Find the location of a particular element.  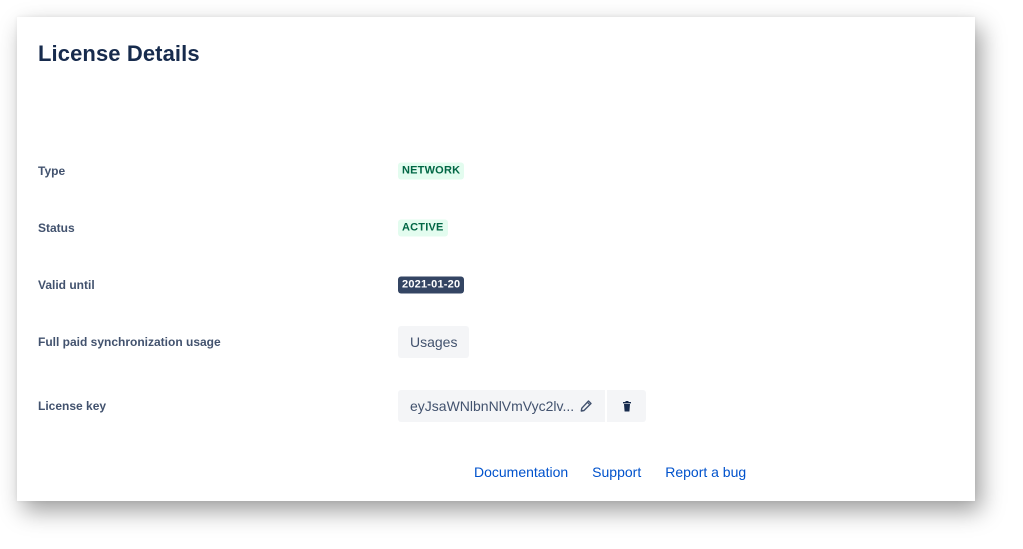

delete-license-button is located at coordinates (626, 406).